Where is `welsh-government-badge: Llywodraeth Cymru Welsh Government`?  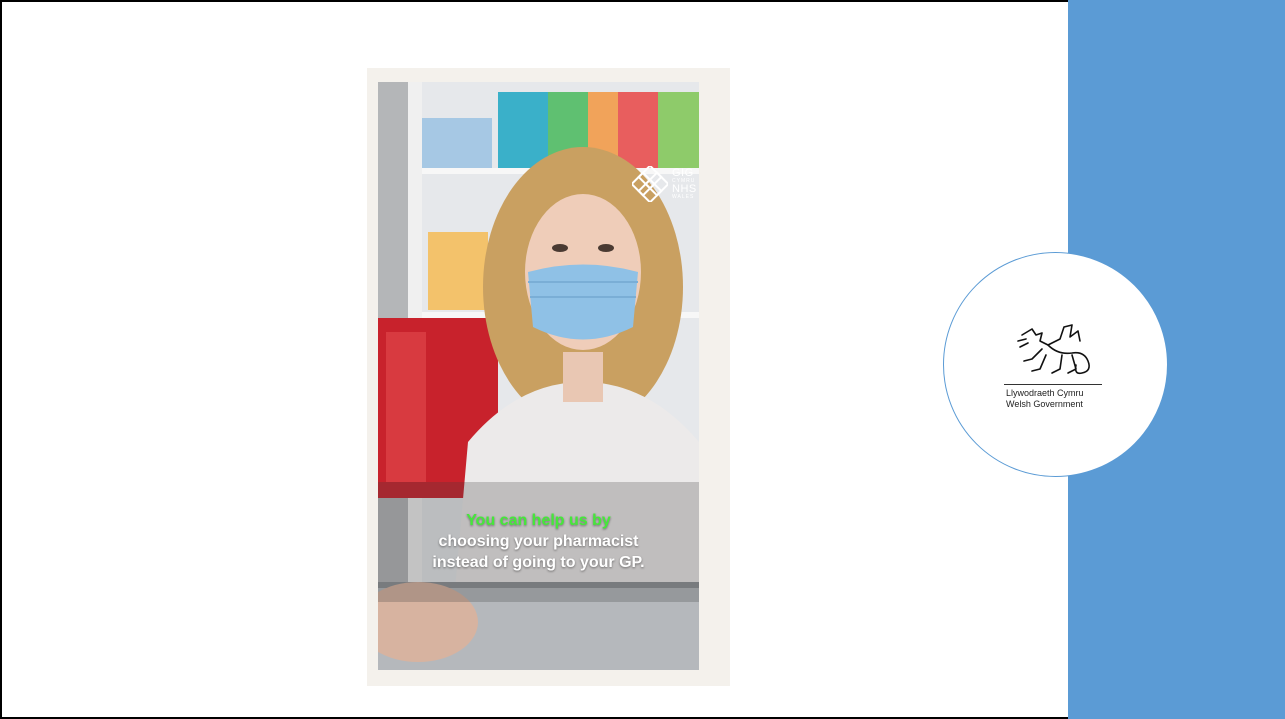 welsh-government-badge: Llywodraeth Cymru Welsh Government is located at coordinates (1055, 364).